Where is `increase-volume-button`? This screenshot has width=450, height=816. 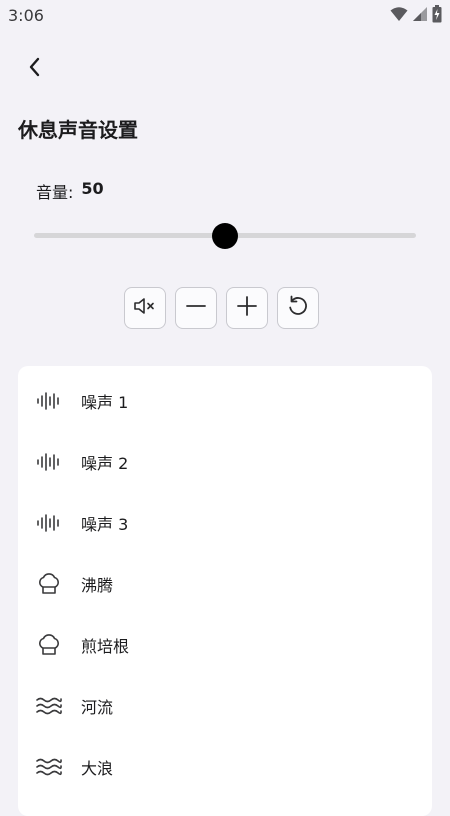
increase-volume-button is located at coordinates (247, 308).